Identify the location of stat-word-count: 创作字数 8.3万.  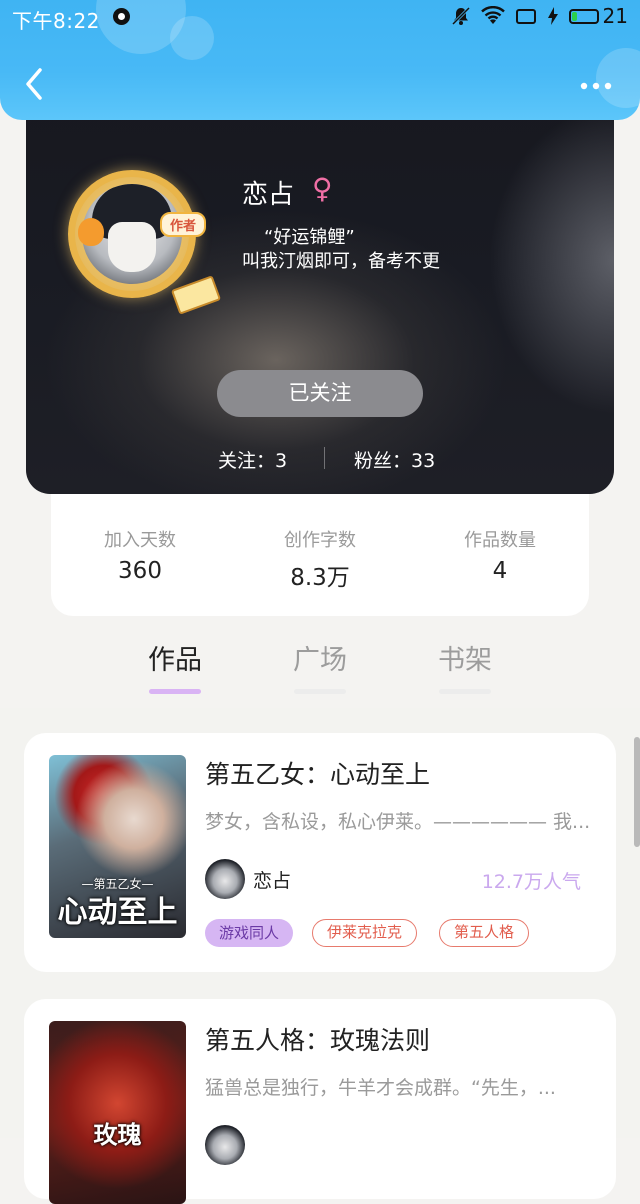
(320, 559).